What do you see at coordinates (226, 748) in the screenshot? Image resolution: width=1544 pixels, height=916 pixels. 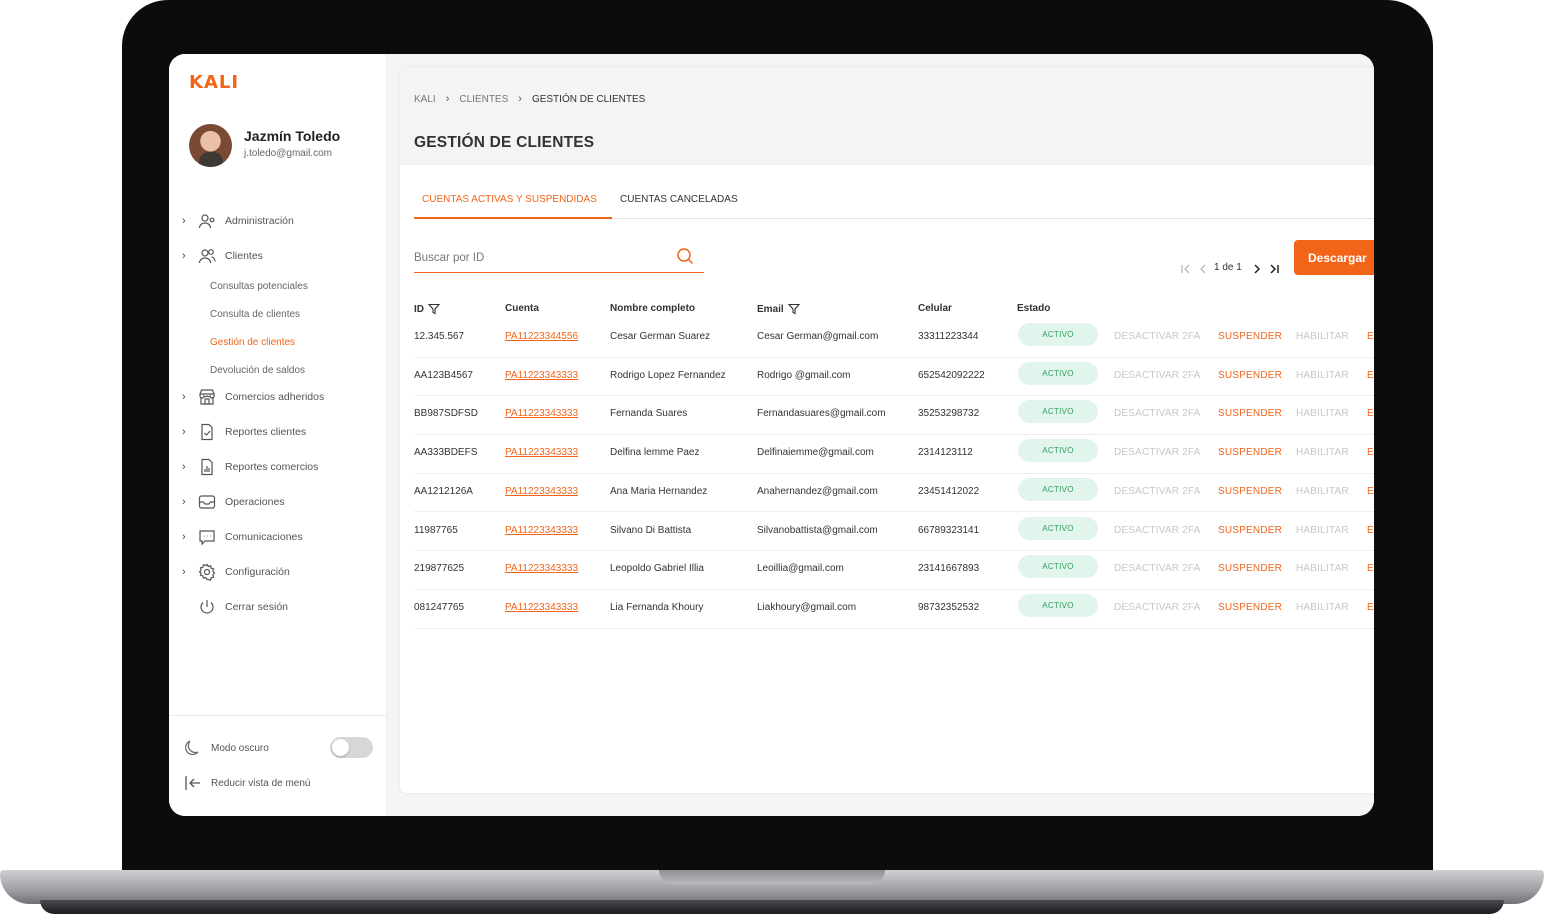 I see `dark-mode-row: Modo oscuro` at bounding box center [226, 748].